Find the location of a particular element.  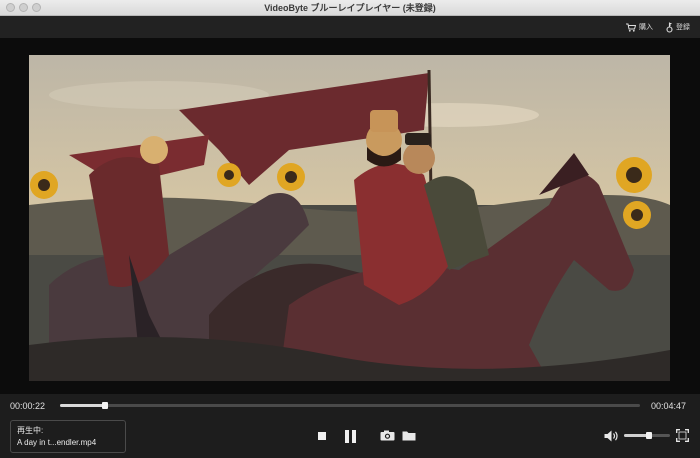

stop-button is located at coordinates (322, 436).